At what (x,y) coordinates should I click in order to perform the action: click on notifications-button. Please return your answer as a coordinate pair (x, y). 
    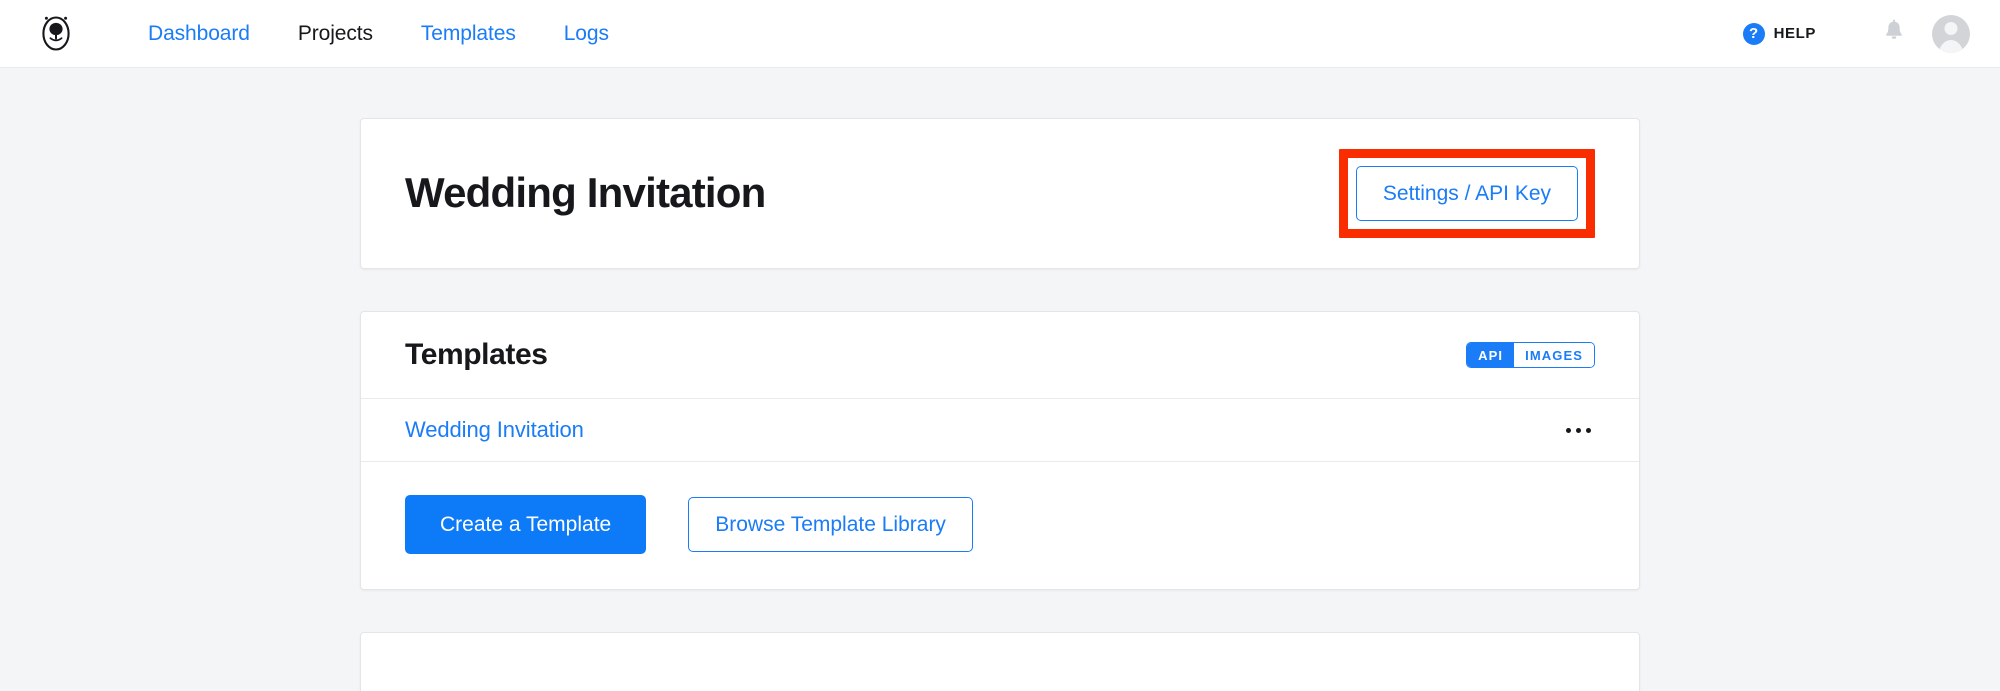
    Looking at the image, I should click on (1894, 34).